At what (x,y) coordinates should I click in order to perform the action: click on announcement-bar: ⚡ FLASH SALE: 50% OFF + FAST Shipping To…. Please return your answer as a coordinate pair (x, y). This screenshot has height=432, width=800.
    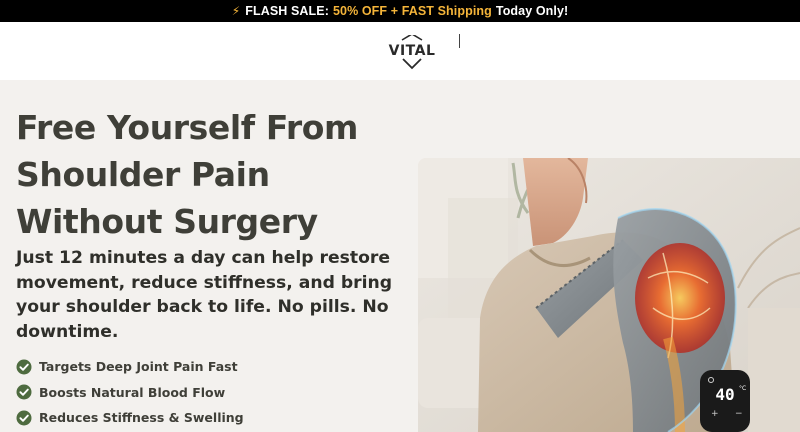
    Looking at the image, I should click on (400, 11).